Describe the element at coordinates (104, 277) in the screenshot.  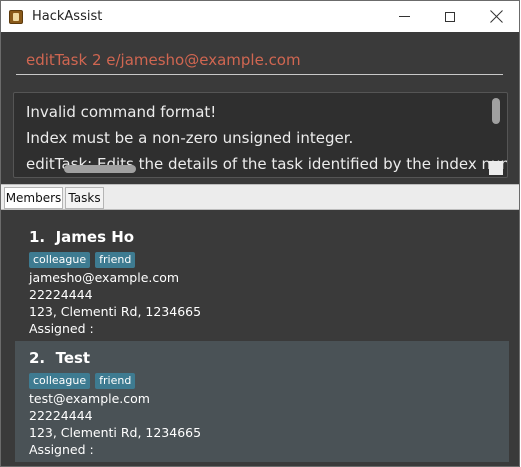
I see `member-email: jamesho@example.com` at that location.